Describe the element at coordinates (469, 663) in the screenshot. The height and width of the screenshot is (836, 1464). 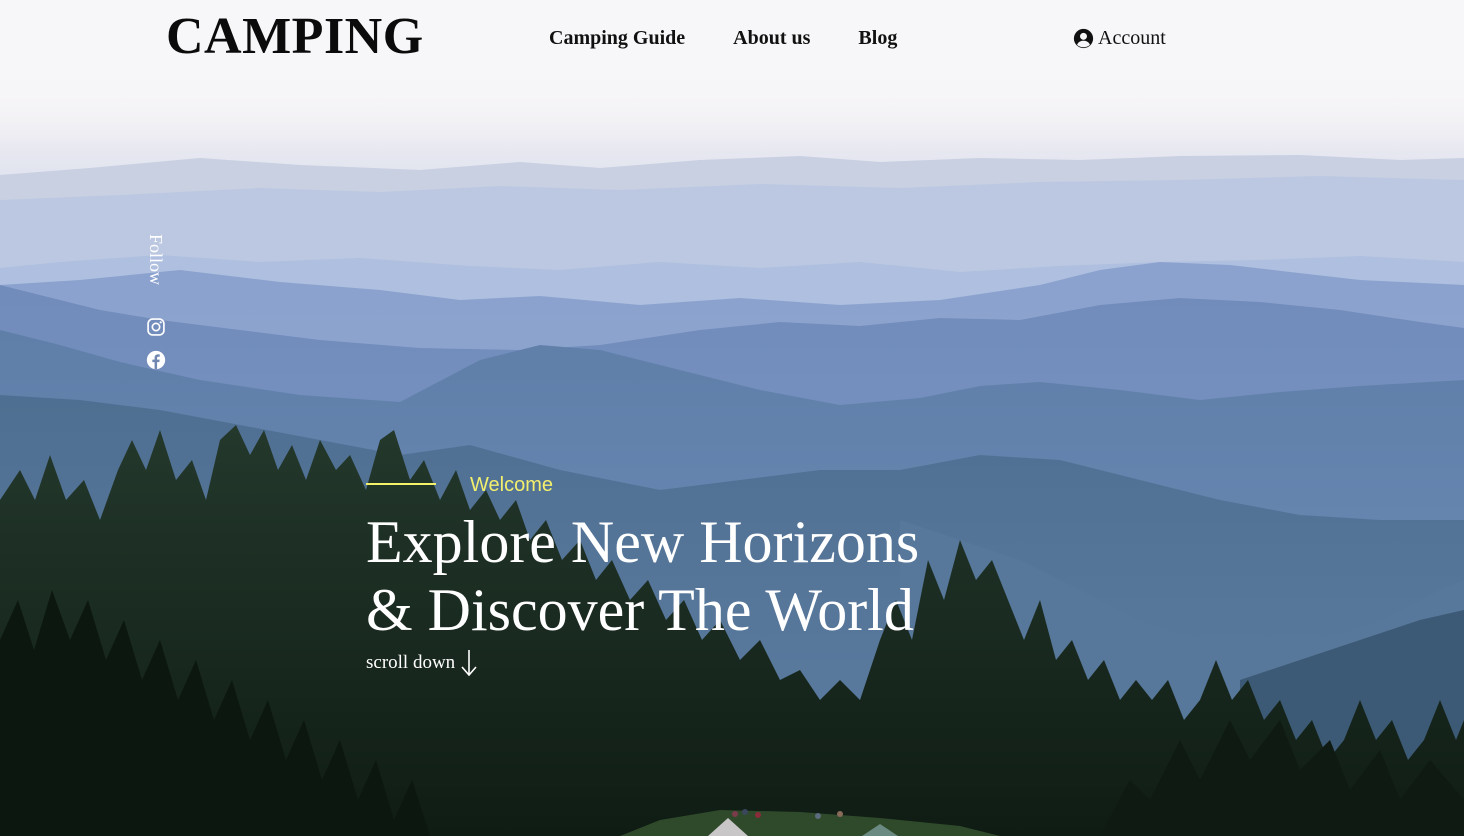
I see `arrow-down-icon` at that location.